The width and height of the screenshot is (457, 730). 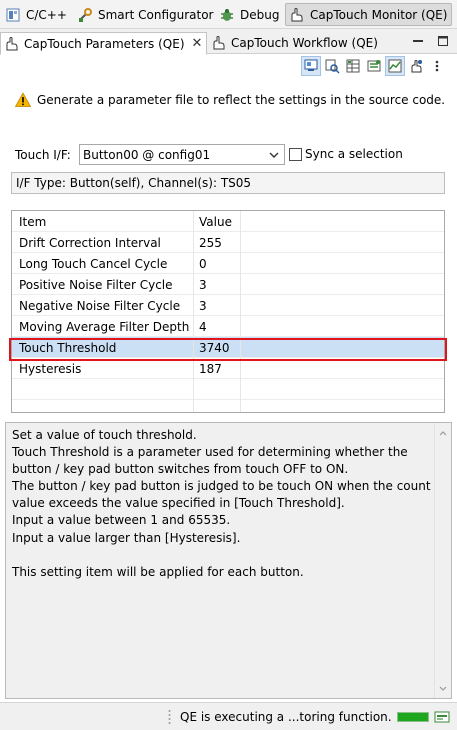 I want to click on perspective-debug: Debug, so click(x=249, y=14).